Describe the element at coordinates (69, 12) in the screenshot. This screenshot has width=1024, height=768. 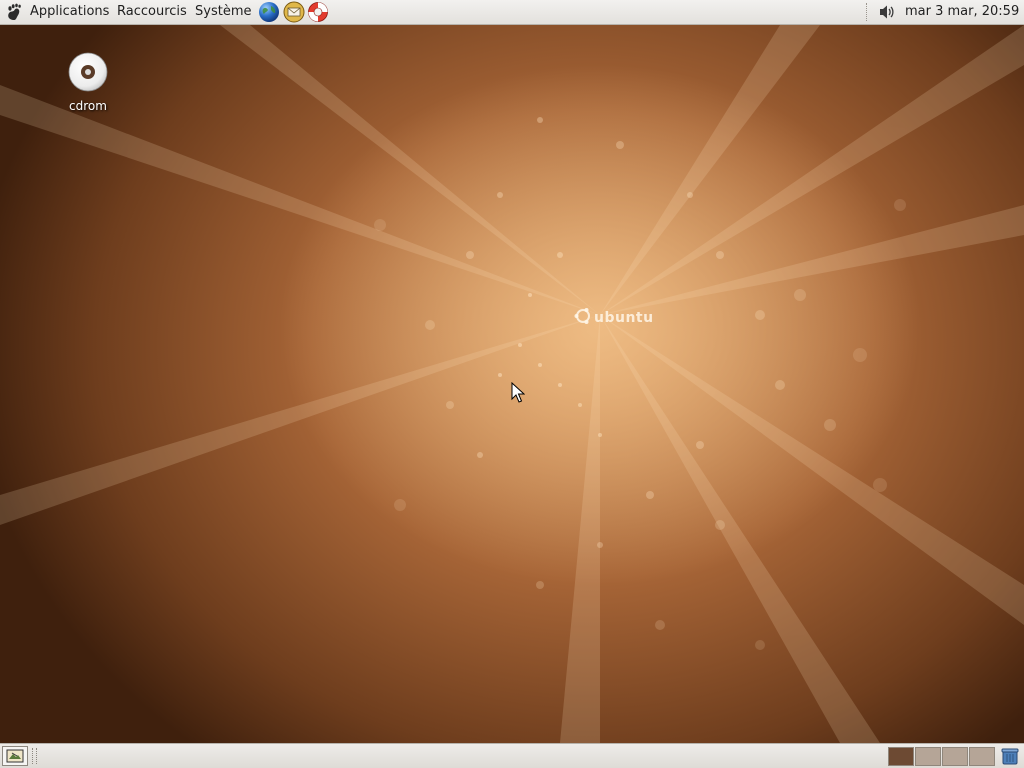
I see `applications-menu: Applications` at that location.